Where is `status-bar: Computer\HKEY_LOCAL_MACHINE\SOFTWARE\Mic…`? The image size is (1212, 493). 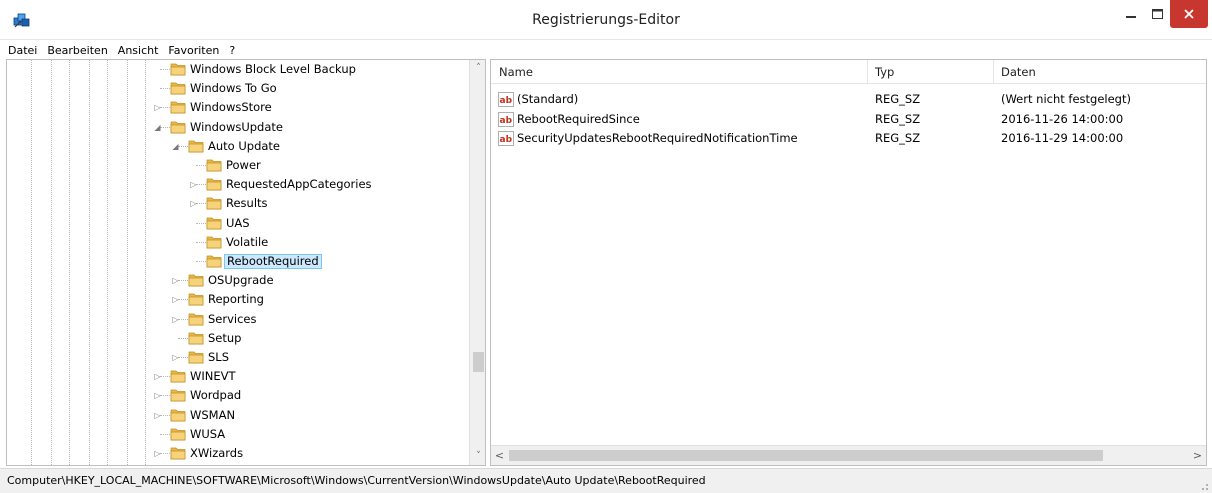 status-bar: Computer\HKEY_LOCAL_MACHINE\SOFTWARE\Mic… is located at coordinates (606, 480).